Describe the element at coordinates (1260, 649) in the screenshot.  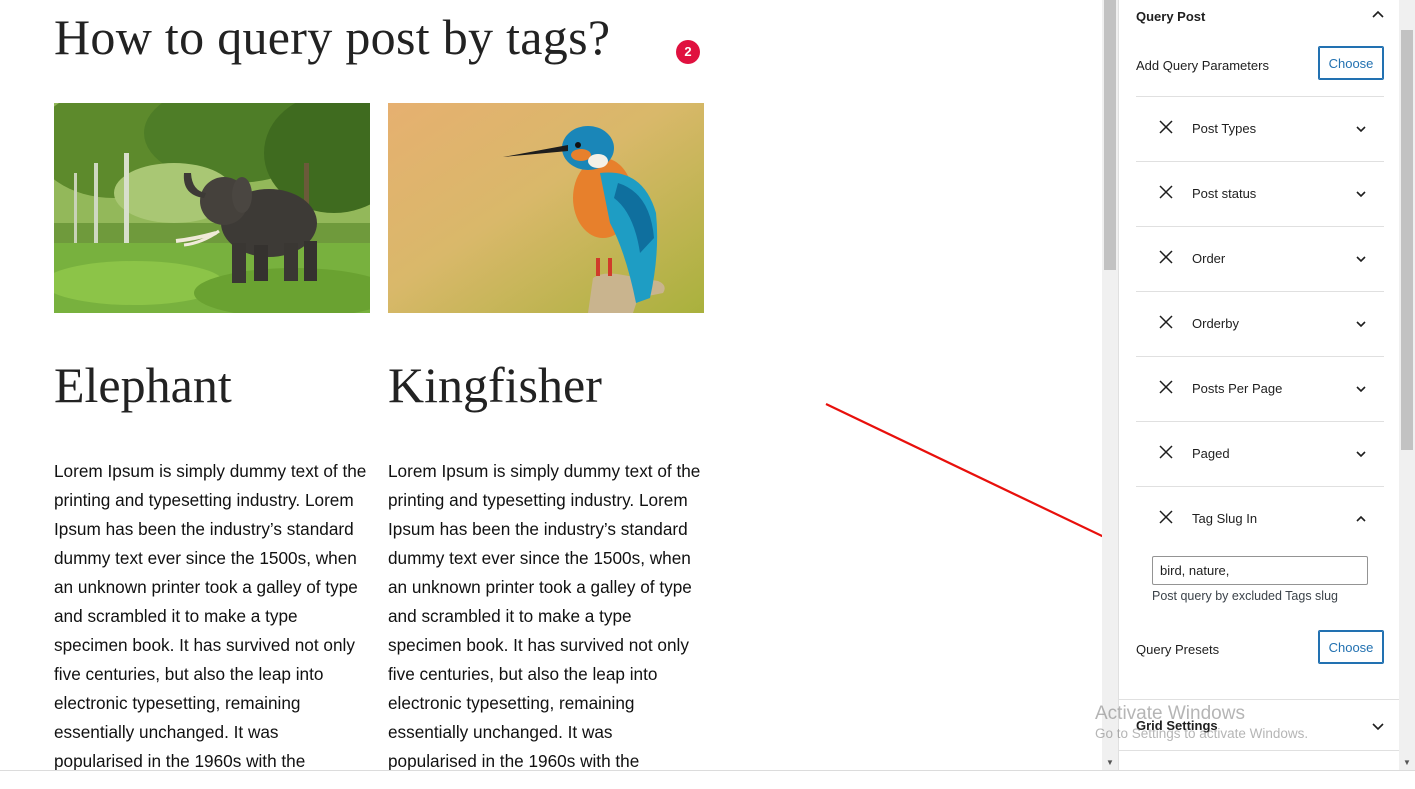
I see `query-presets-row: Query Presets Choose` at that location.